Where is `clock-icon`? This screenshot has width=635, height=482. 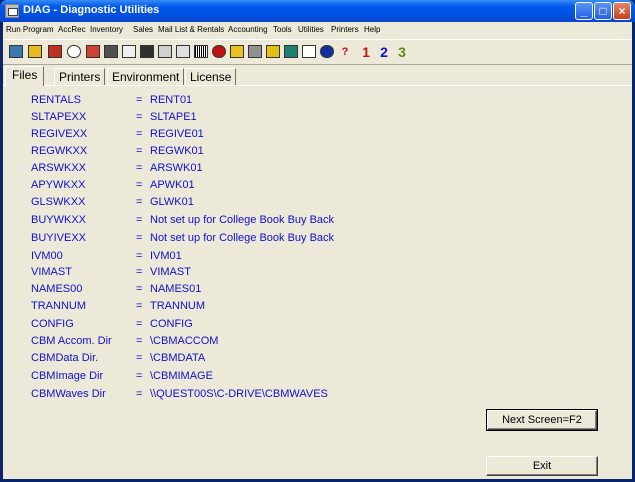
clock-icon is located at coordinates (74, 52).